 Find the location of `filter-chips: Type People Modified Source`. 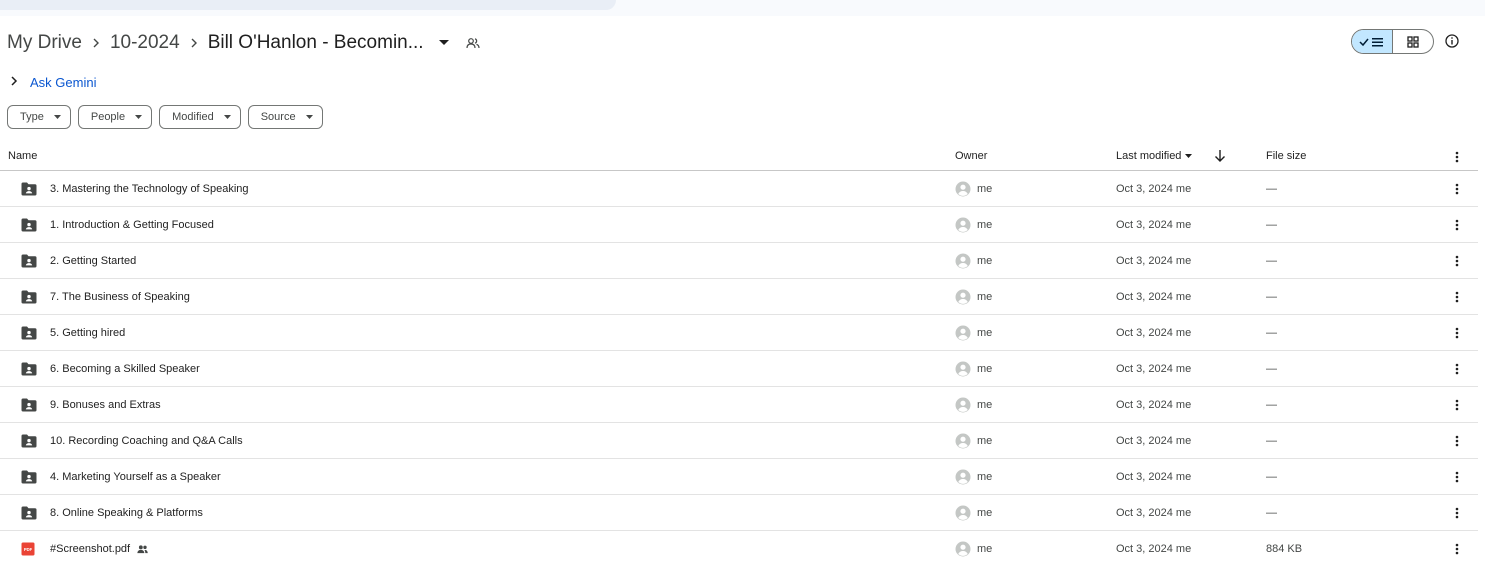

filter-chips: Type People Modified Source is located at coordinates (165, 117).